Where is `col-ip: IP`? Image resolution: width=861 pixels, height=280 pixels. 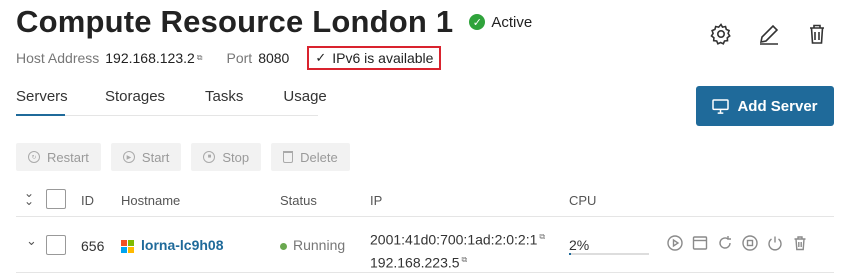
col-ip: IP is located at coordinates (376, 200).